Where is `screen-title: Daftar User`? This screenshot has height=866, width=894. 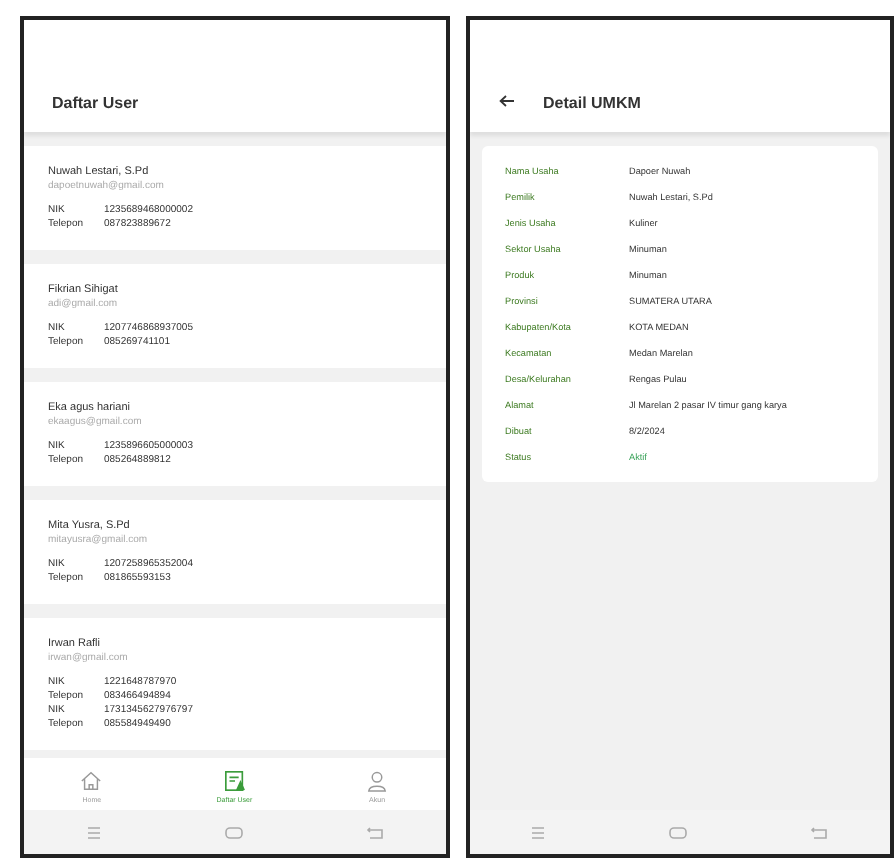 screen-title: Daftar User is located at coordinates (95, 103).